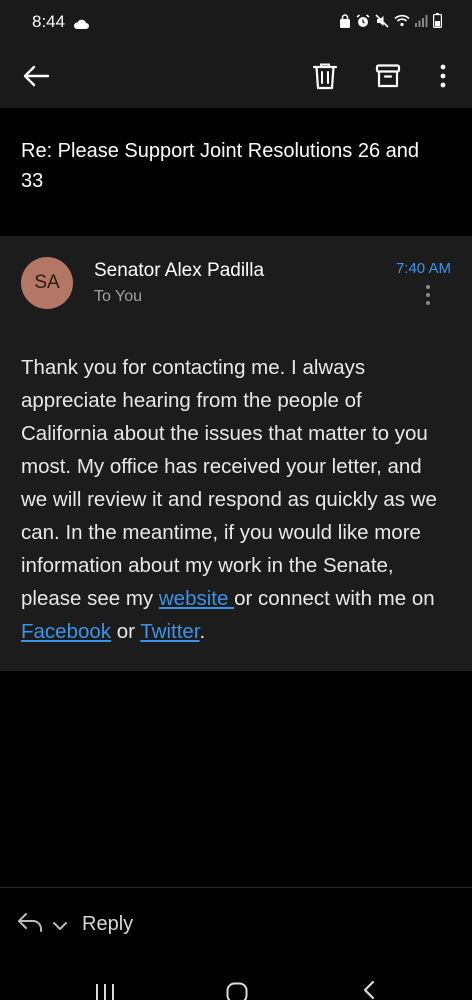  Describe the element at coordinates (390, 20) in the screenshot. I see `status-icons` at that location.